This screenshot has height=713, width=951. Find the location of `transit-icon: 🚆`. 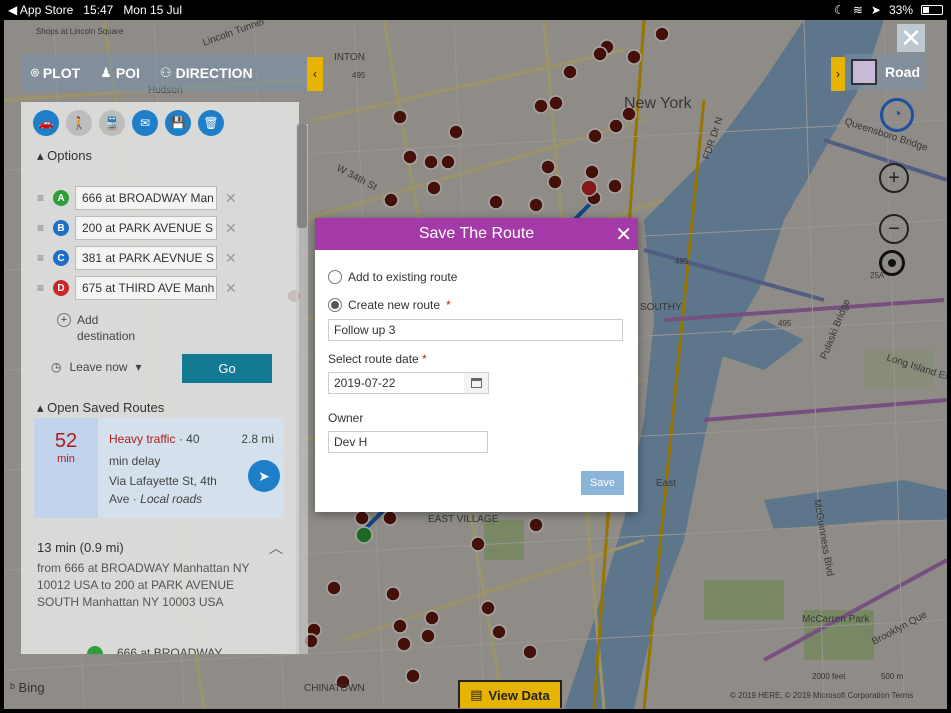

transit-icon: 🚆 is located at coordinates (112, 123).